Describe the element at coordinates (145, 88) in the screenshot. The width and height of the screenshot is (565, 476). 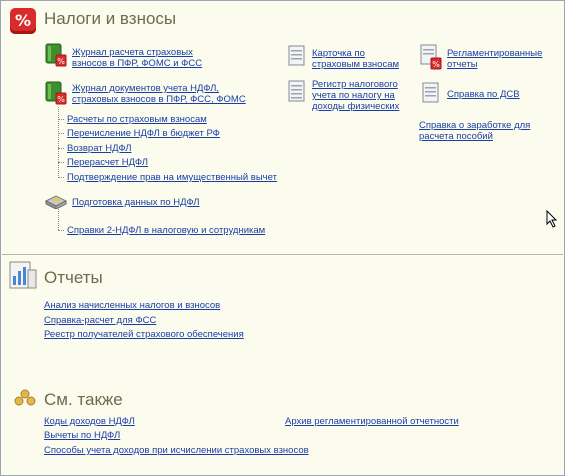
I see `journal-docs-link-line1: Журнал документов учета НДФЛ,` at that location.